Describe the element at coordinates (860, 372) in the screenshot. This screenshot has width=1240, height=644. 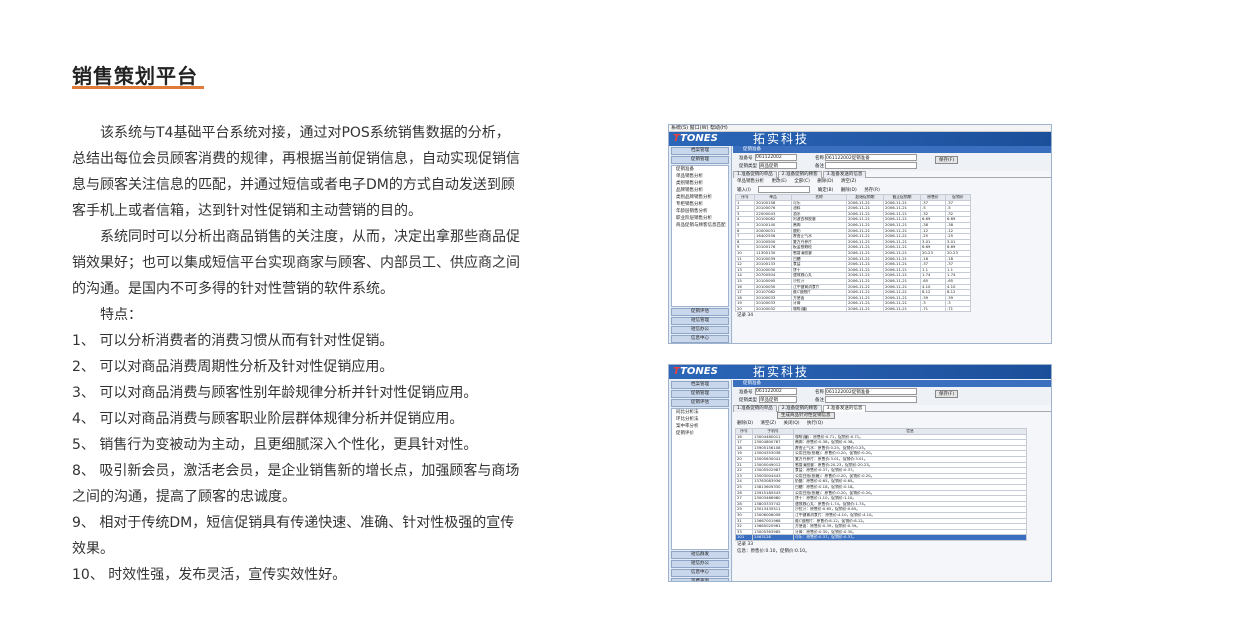
I see `app-banner: TTONES 拓实科技` at that location.